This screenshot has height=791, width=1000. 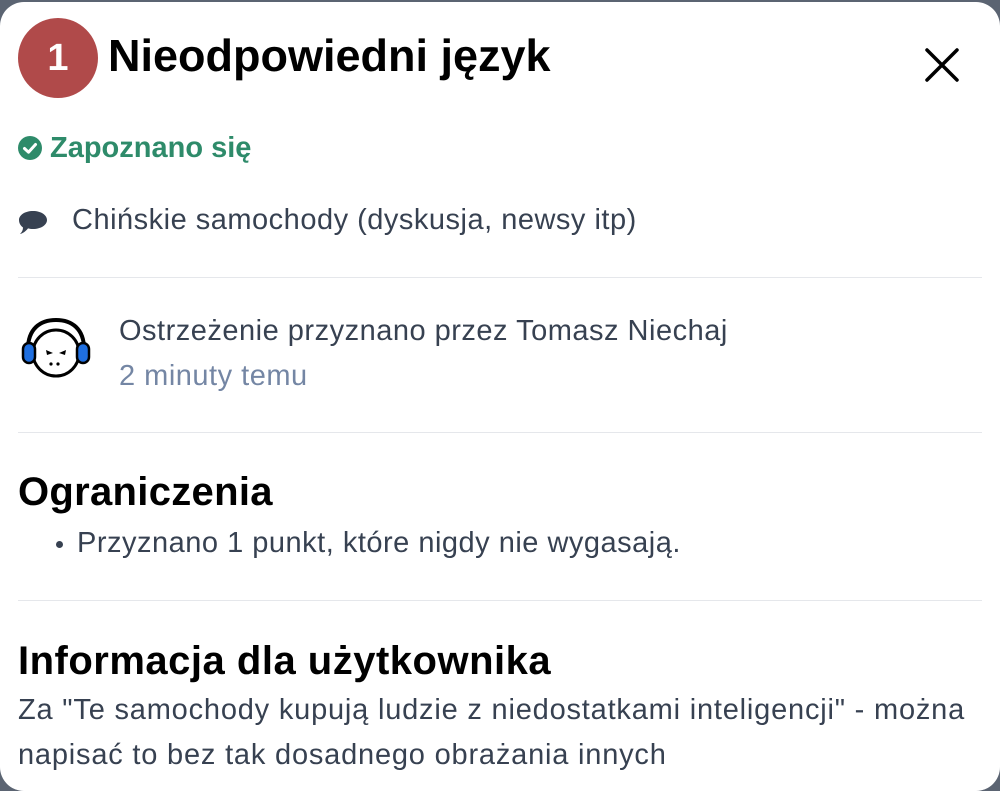 What do you see at coordinates (59, 544) in the screenshot?
I see `bullet-icon` at bounding box center [59, 544].